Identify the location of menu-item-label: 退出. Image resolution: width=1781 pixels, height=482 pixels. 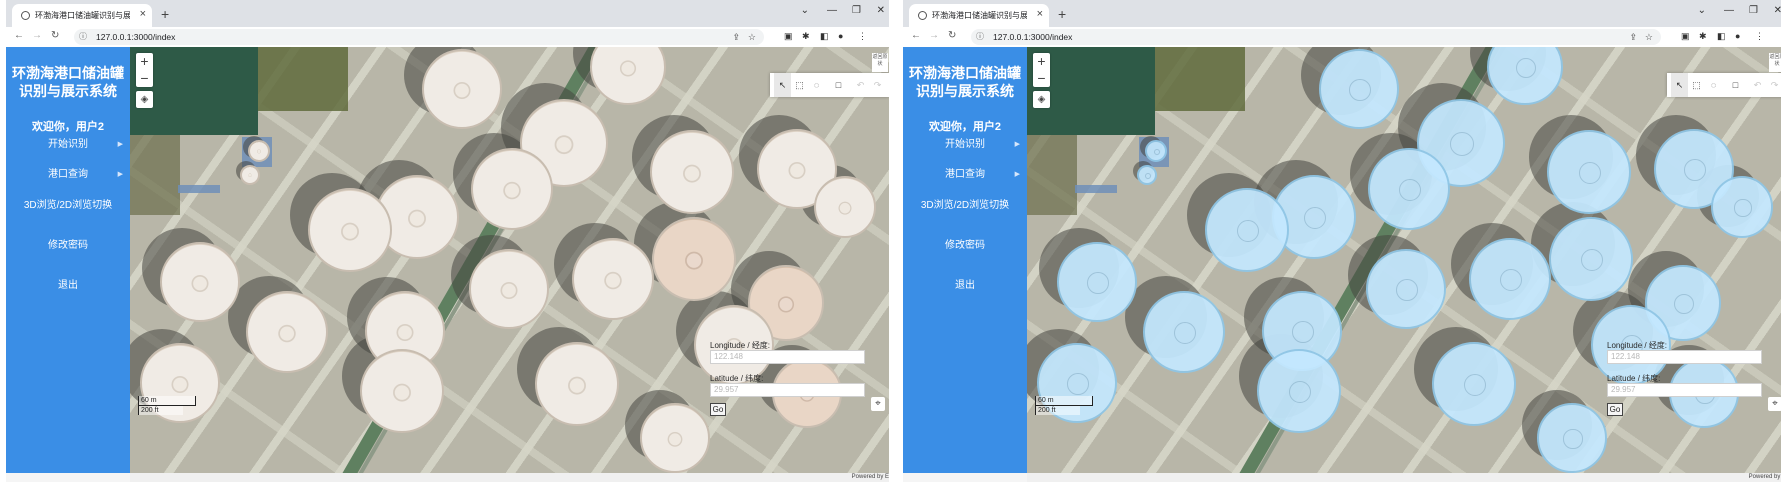
(965, 285).